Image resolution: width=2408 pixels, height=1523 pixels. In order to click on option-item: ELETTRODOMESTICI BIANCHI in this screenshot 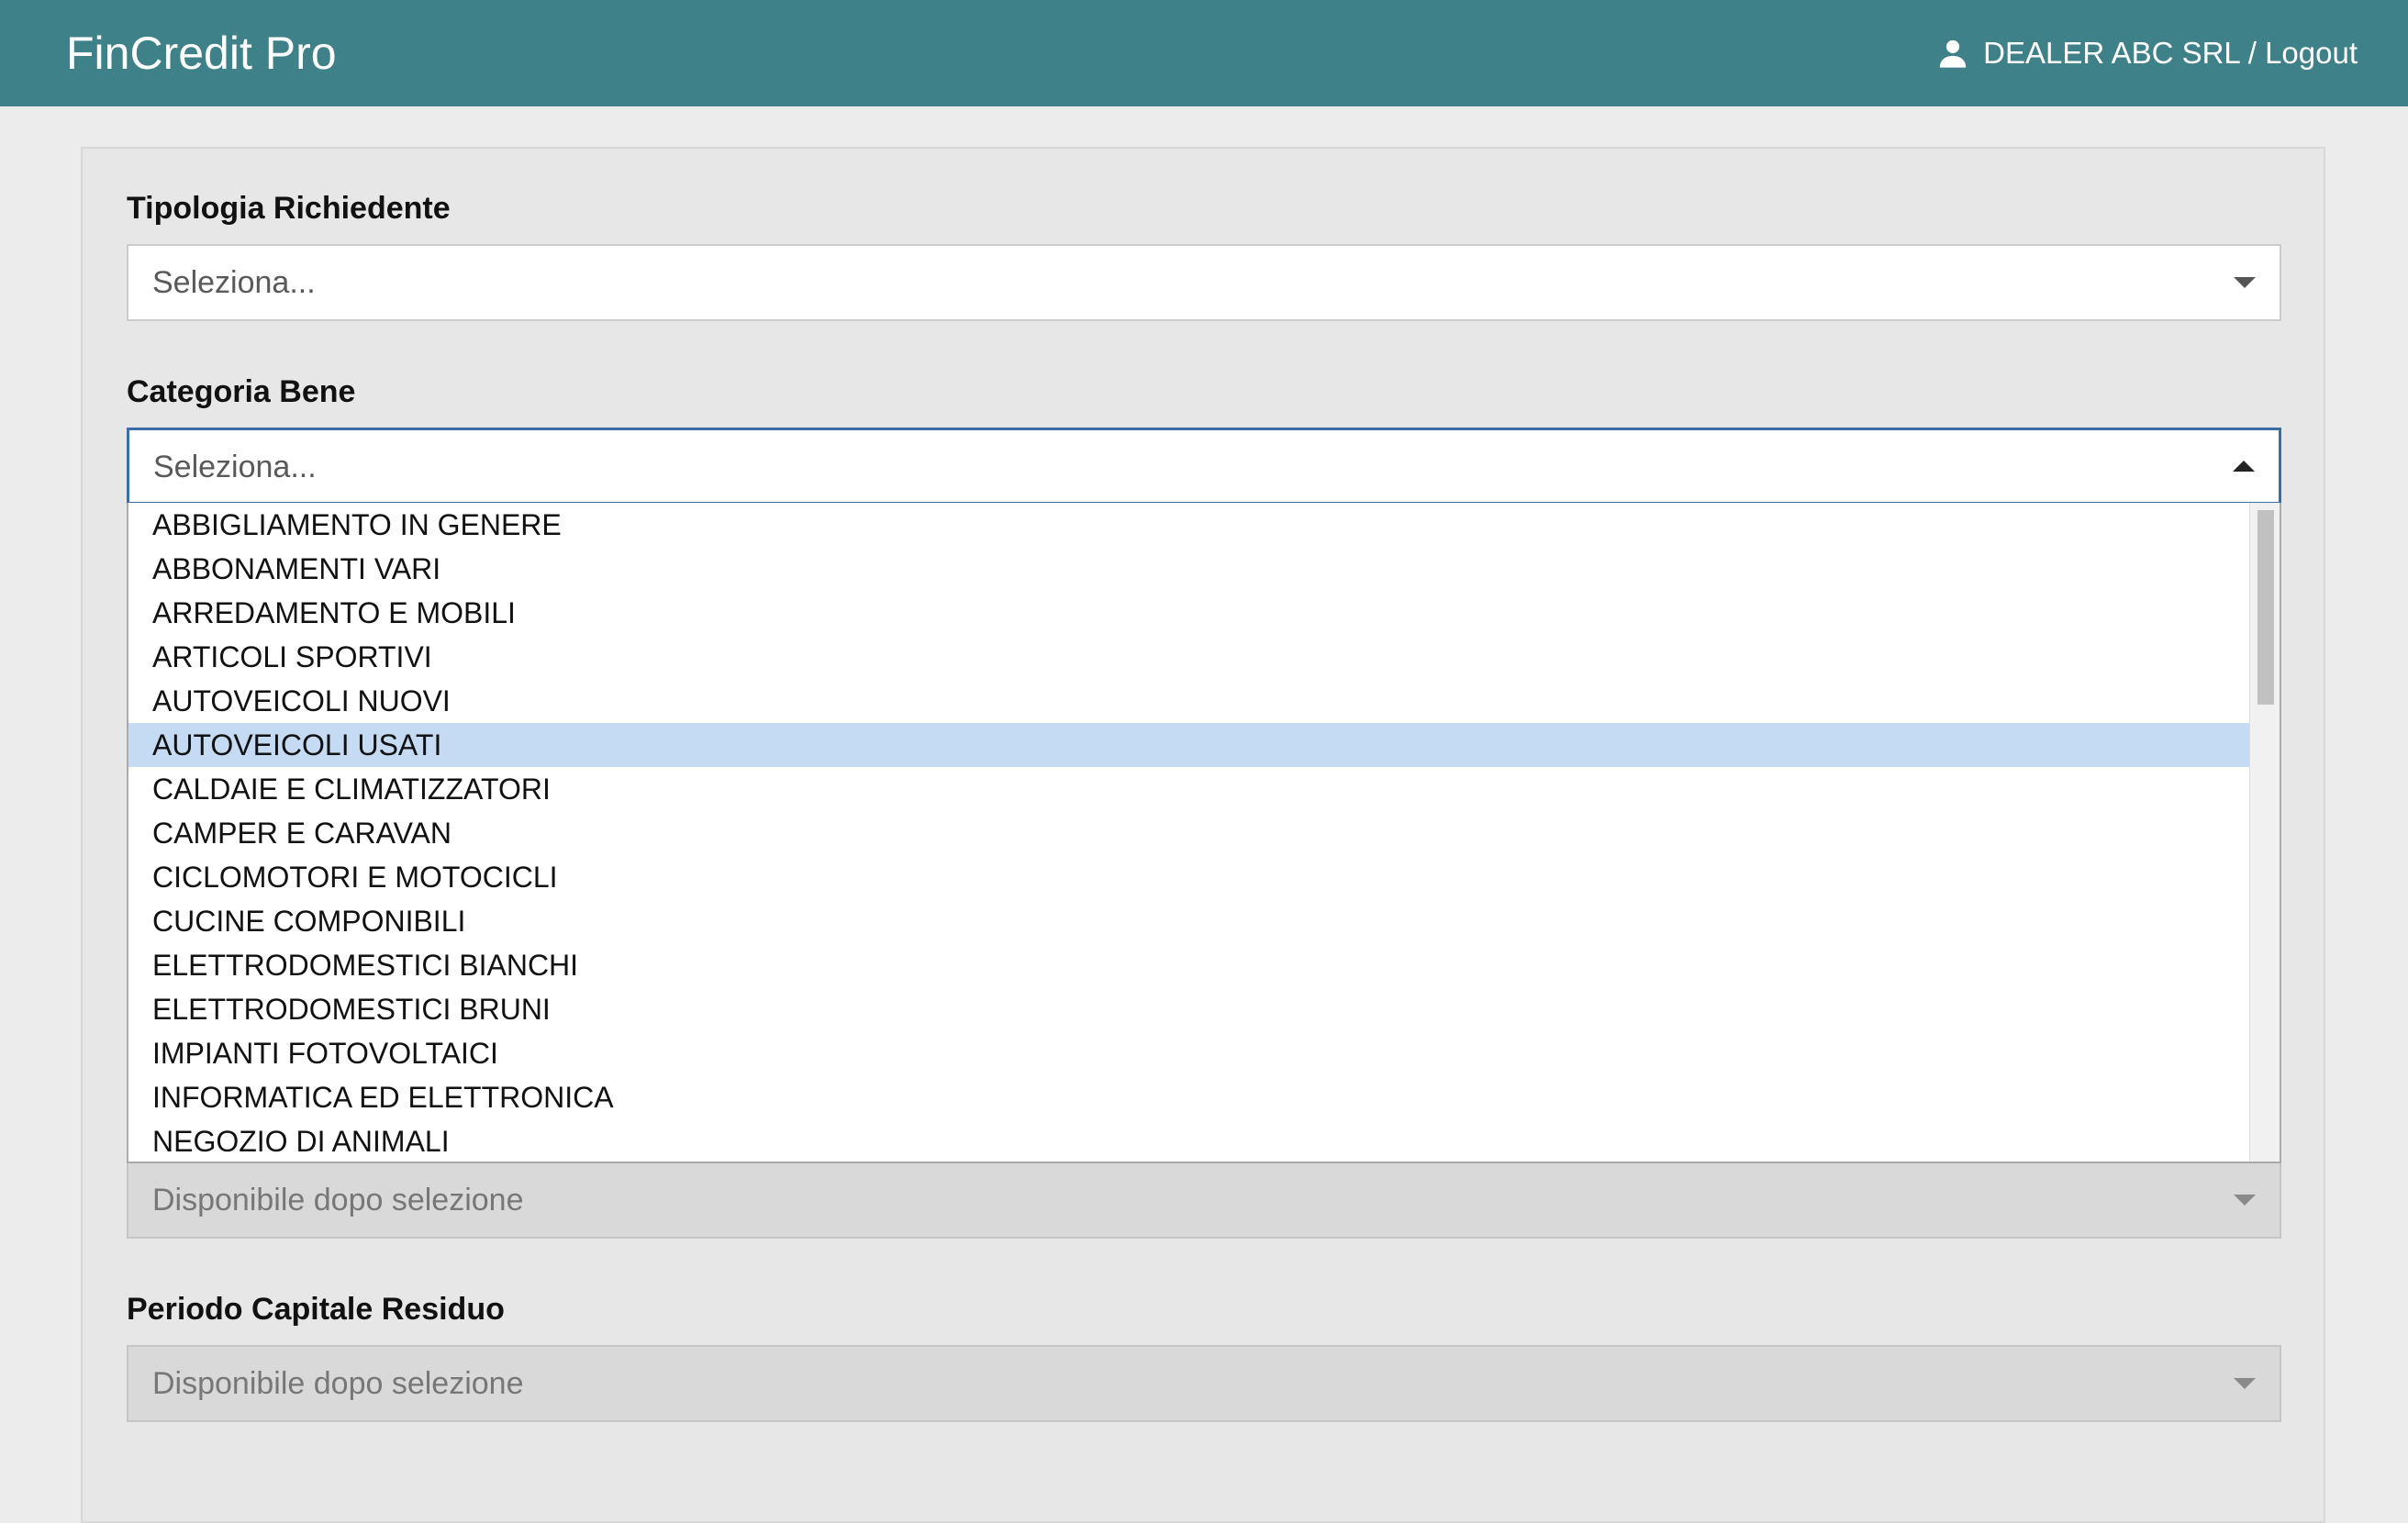, I will do `click(1189, 965)`.